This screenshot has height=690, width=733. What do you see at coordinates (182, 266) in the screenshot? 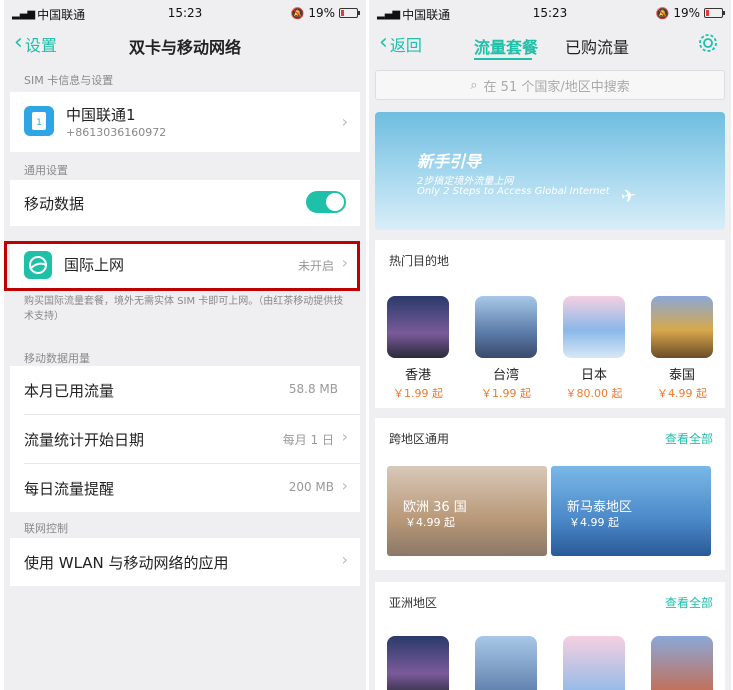
I see `highlight-frame` at bounding box center [182, 266].